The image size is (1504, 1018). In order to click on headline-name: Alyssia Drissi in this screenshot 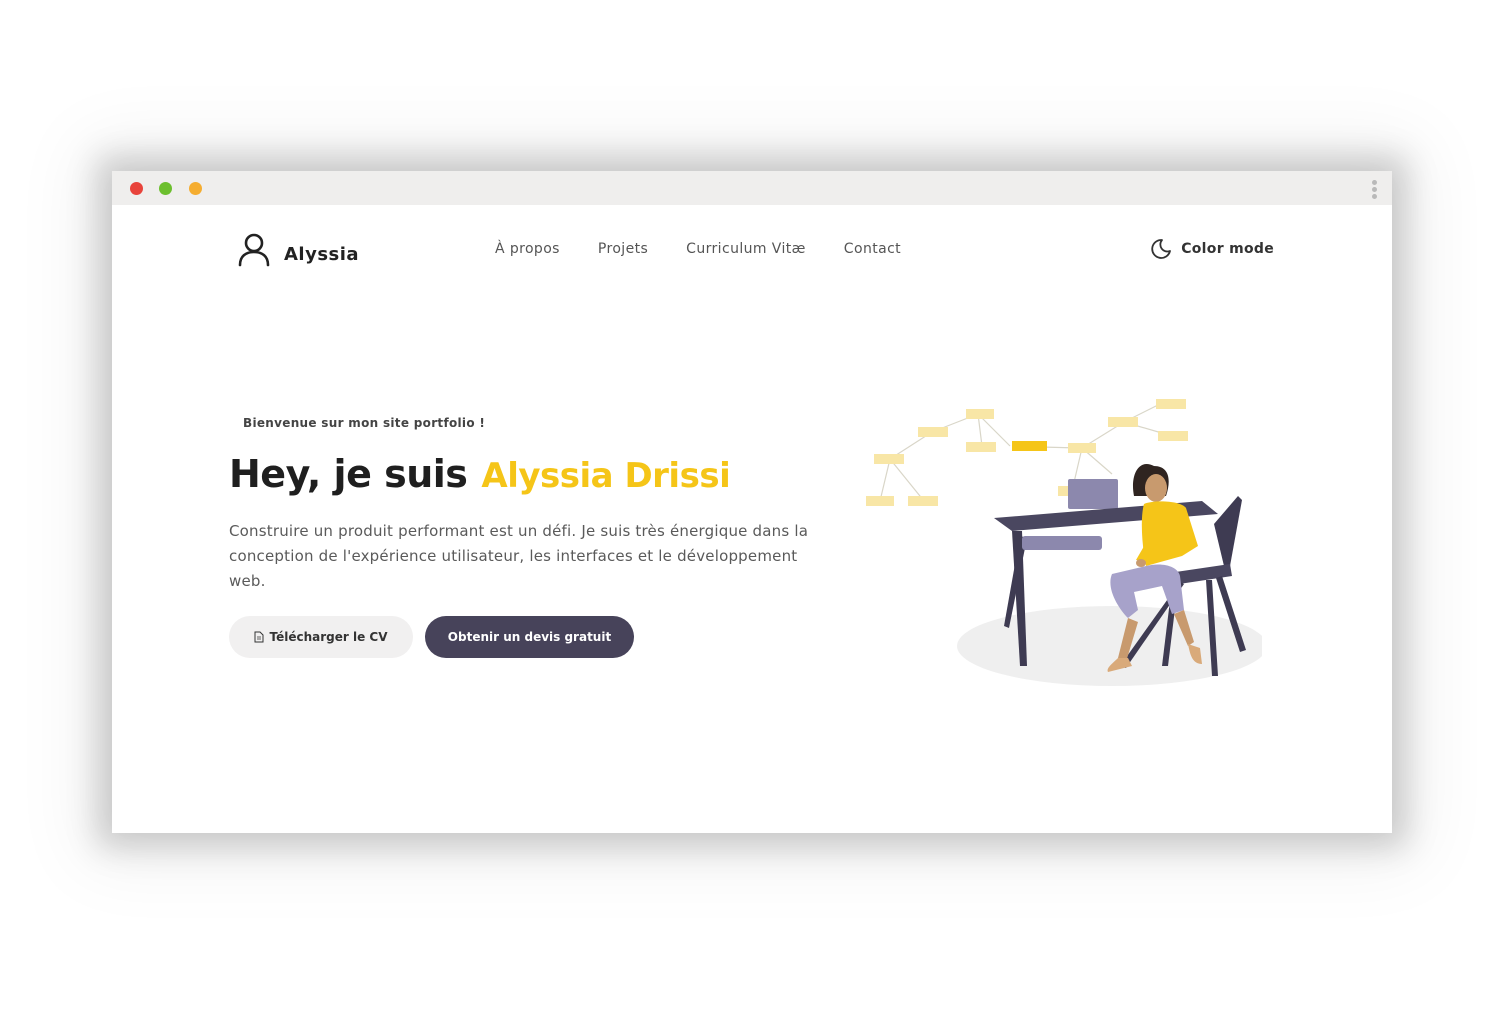, I will do `click(606, 476)`.